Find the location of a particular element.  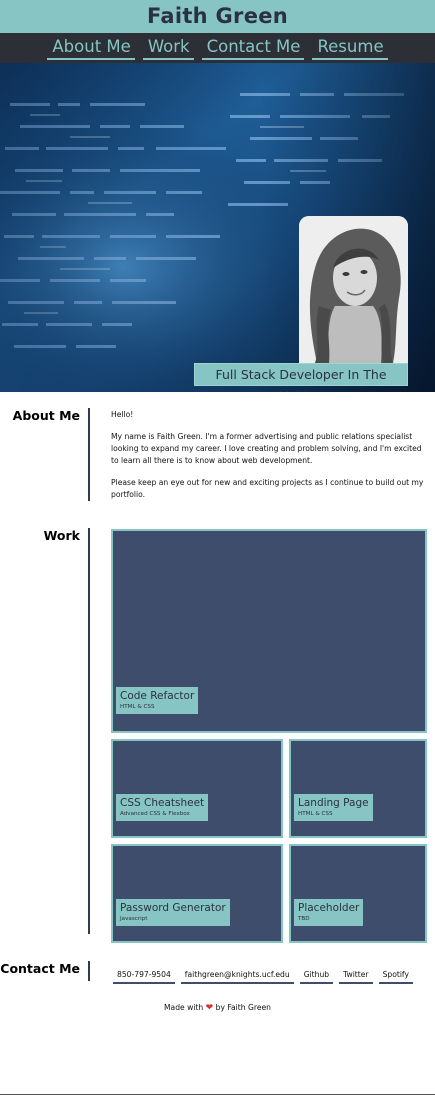

heart-icon: ❤ is located at coordinates (209, 1008).